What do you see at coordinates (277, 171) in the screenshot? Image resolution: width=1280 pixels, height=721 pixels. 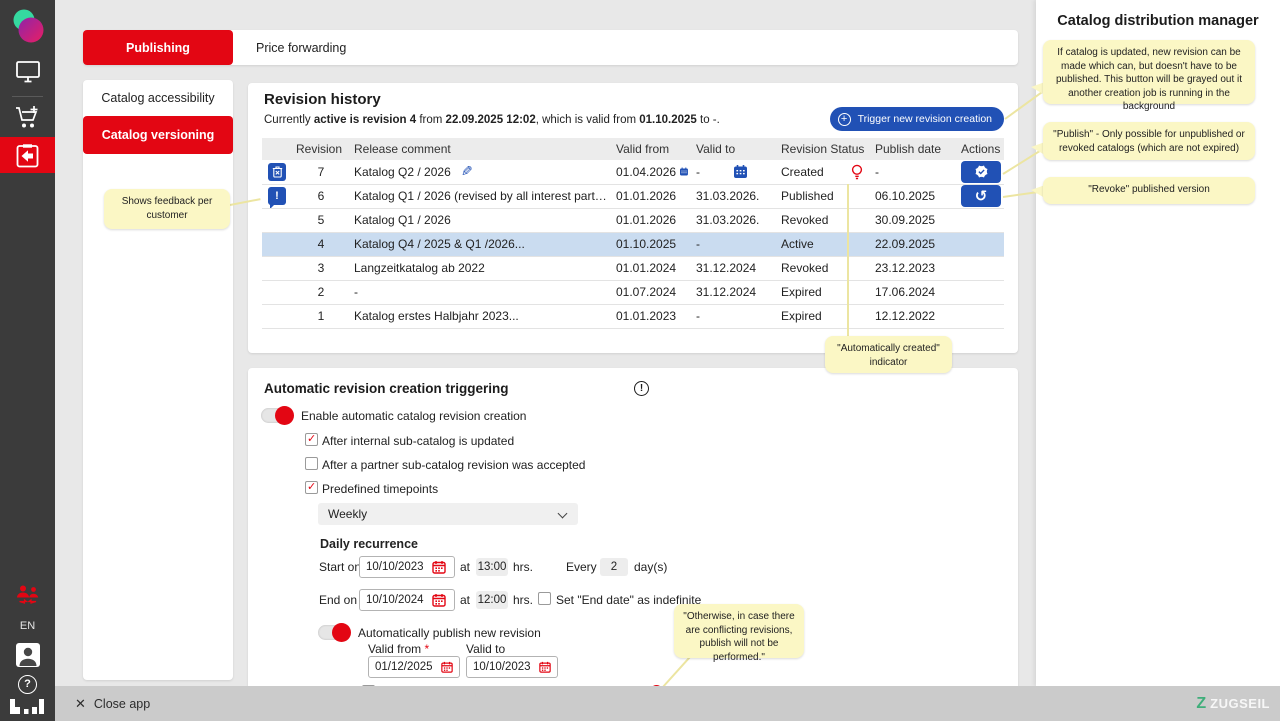 I see `delete-revision-icon` at bounding box center [277, 171].